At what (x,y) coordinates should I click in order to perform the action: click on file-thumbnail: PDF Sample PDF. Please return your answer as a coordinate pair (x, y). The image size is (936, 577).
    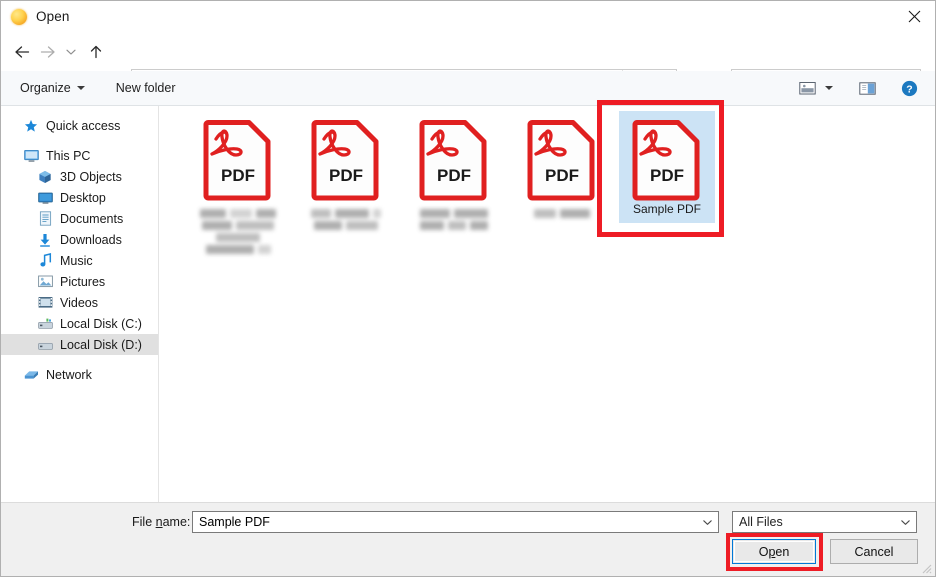
    Looking at the image, I should click on (667, 167).